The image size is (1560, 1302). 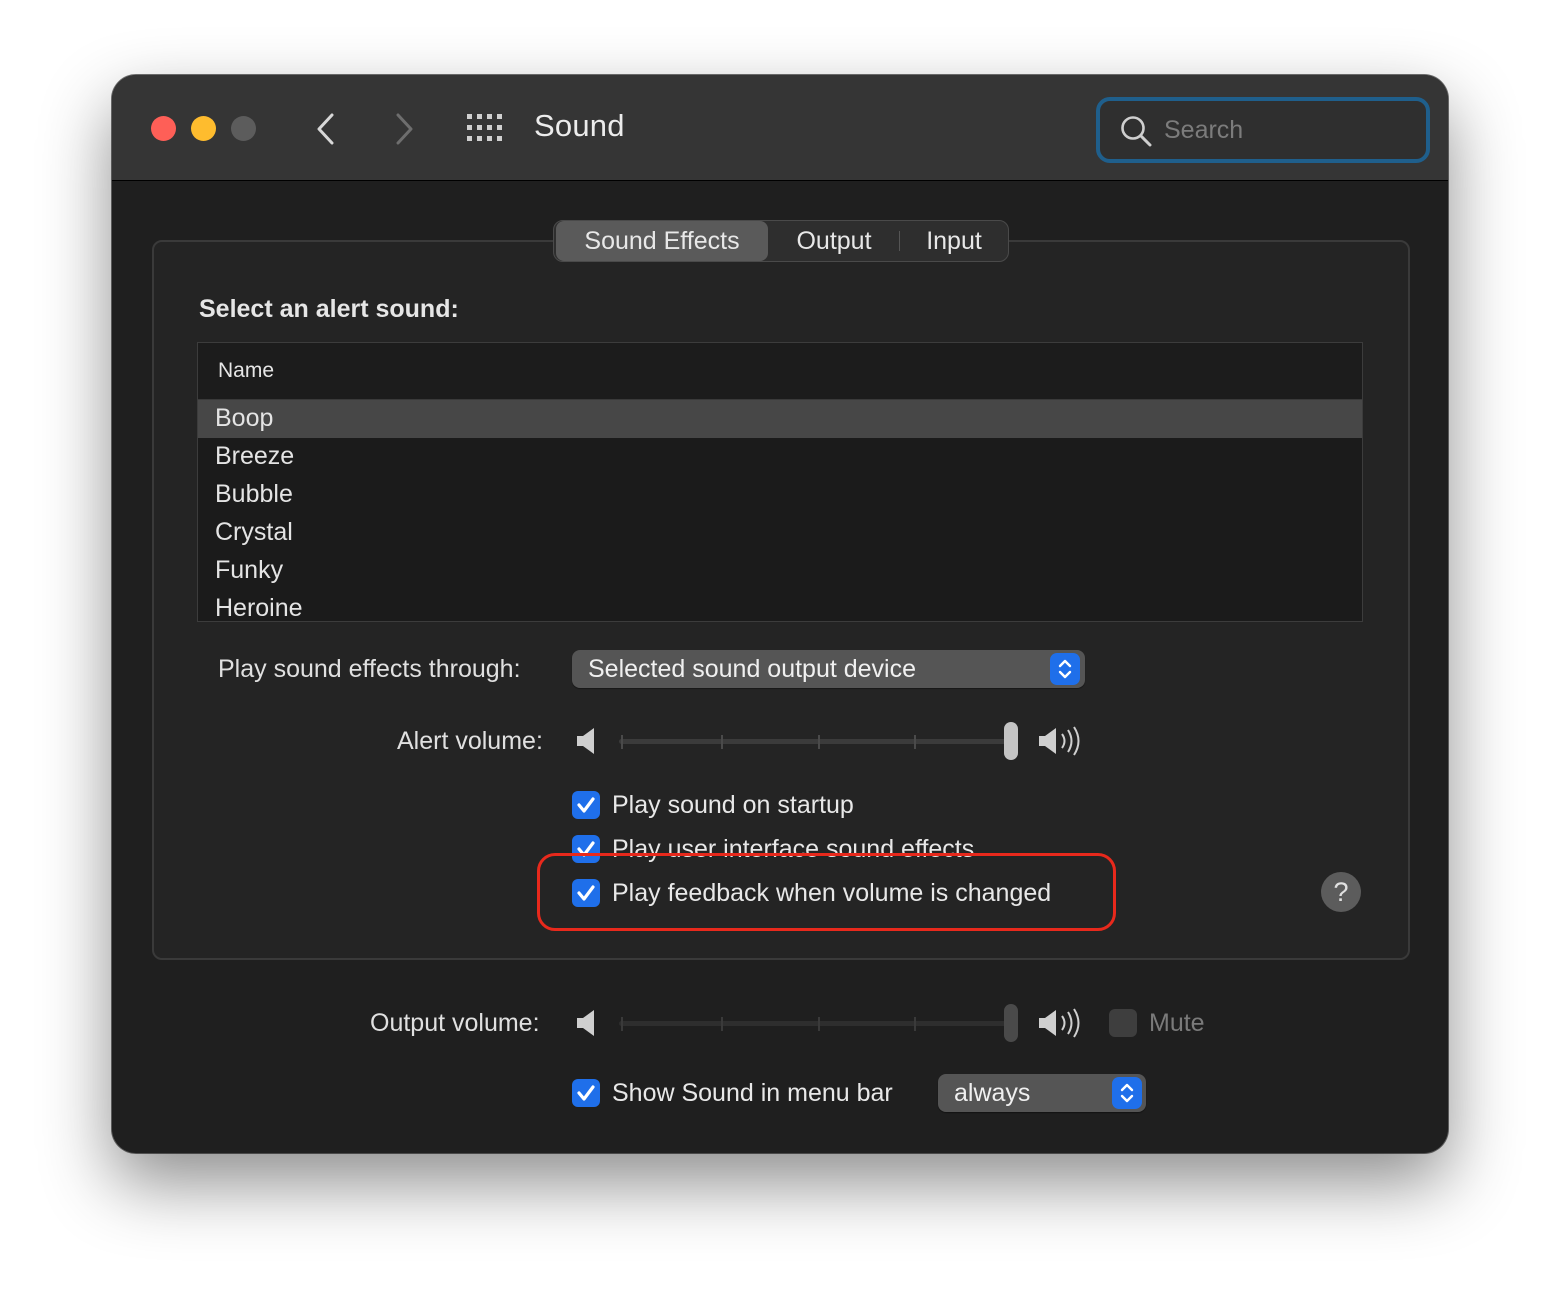 What do you see at coordinates (470, 741) in the screenshot?
I see `alert-volume-label: Alert volume:` at bounding box center [470, 741].